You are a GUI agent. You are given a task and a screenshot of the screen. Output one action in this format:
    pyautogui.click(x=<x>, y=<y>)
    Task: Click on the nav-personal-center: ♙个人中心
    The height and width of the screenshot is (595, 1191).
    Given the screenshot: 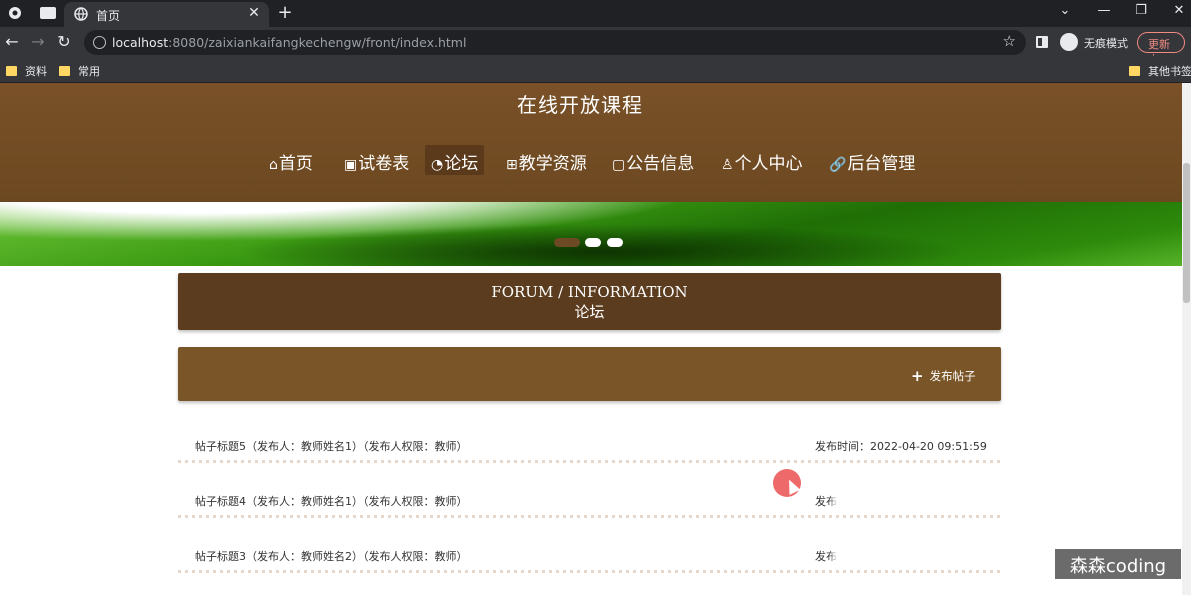 What is the action you would take?
    pyautogui.click(x=762, y=160)
    